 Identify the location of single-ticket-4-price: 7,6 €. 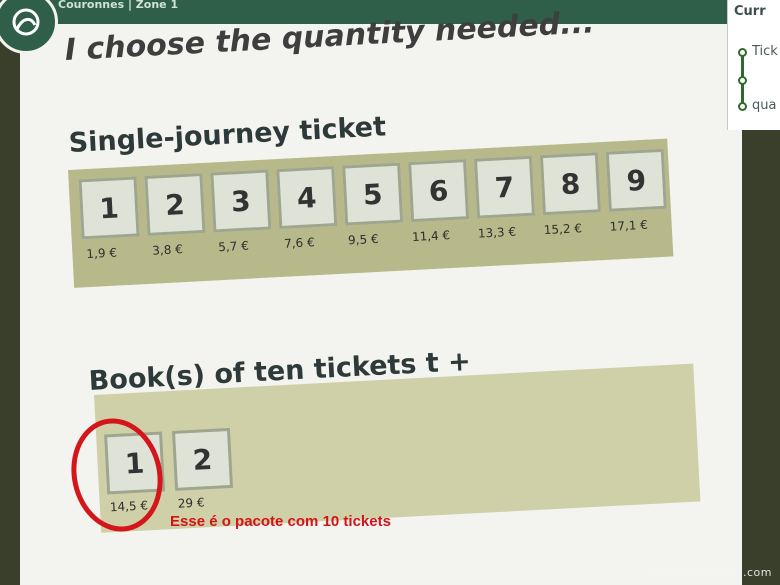
(299, 243).